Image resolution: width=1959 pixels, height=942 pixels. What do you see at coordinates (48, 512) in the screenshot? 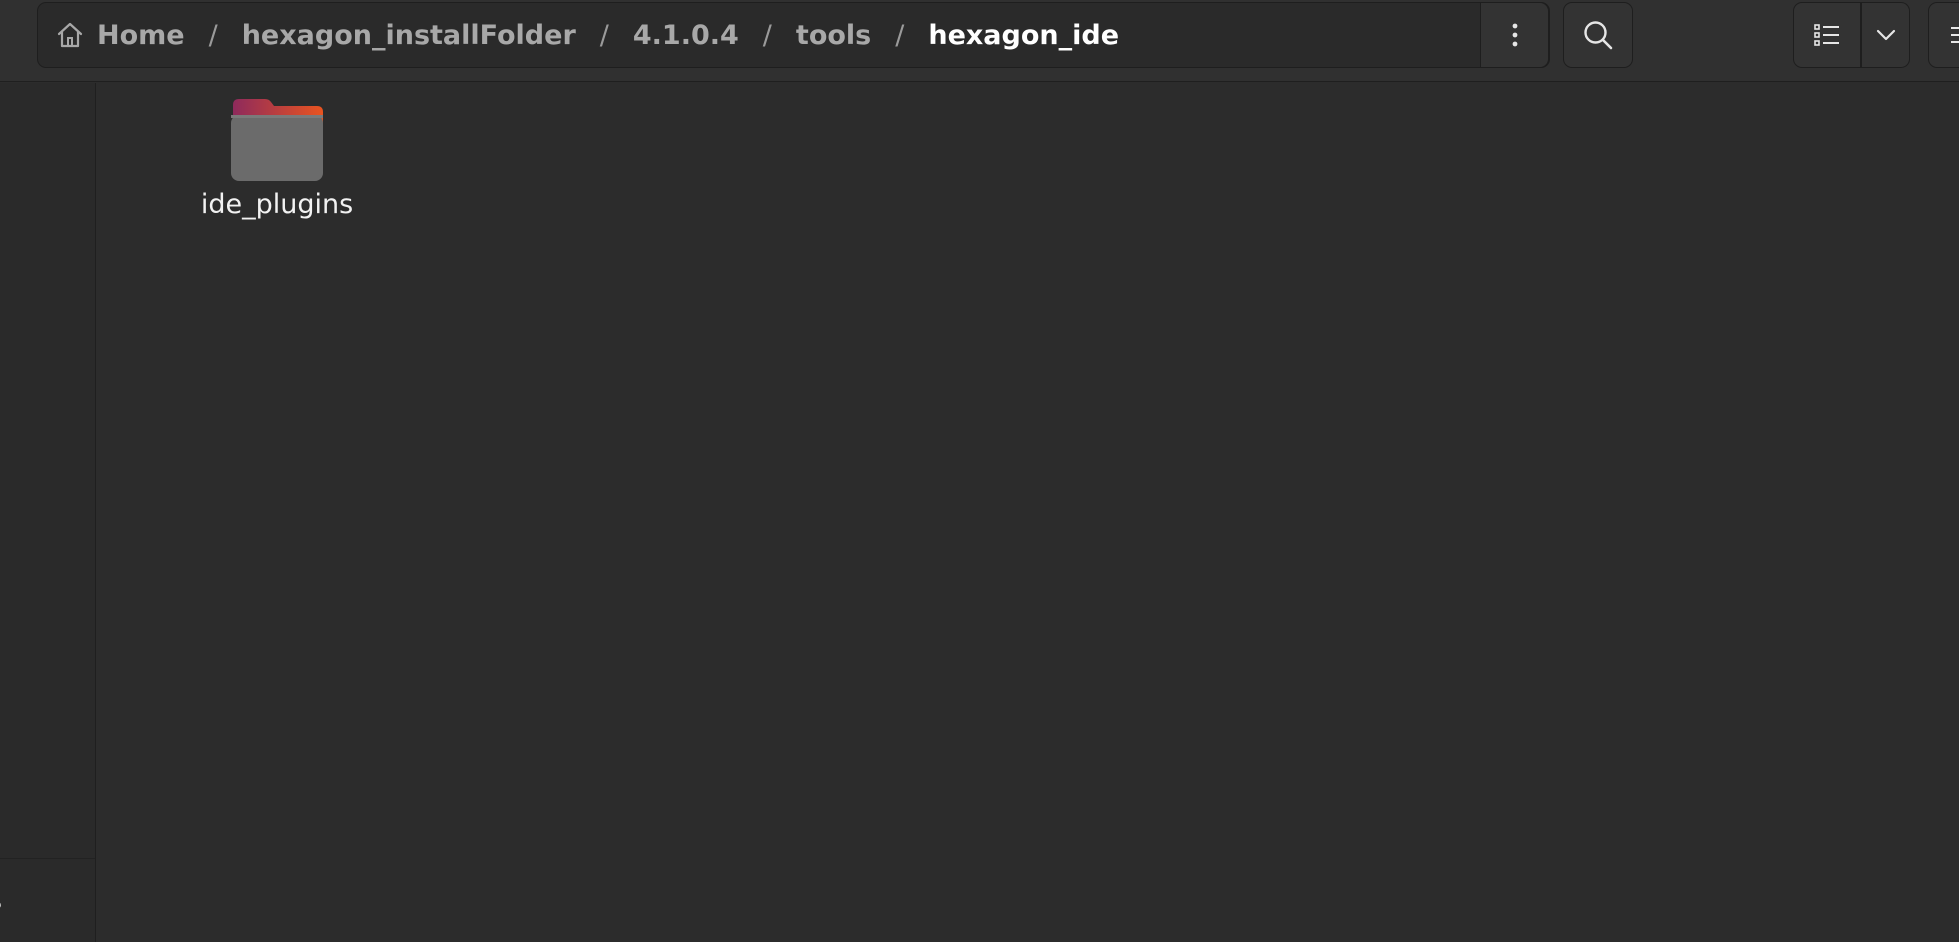
I see `sidebar: s` at bounding box center [48, 512].